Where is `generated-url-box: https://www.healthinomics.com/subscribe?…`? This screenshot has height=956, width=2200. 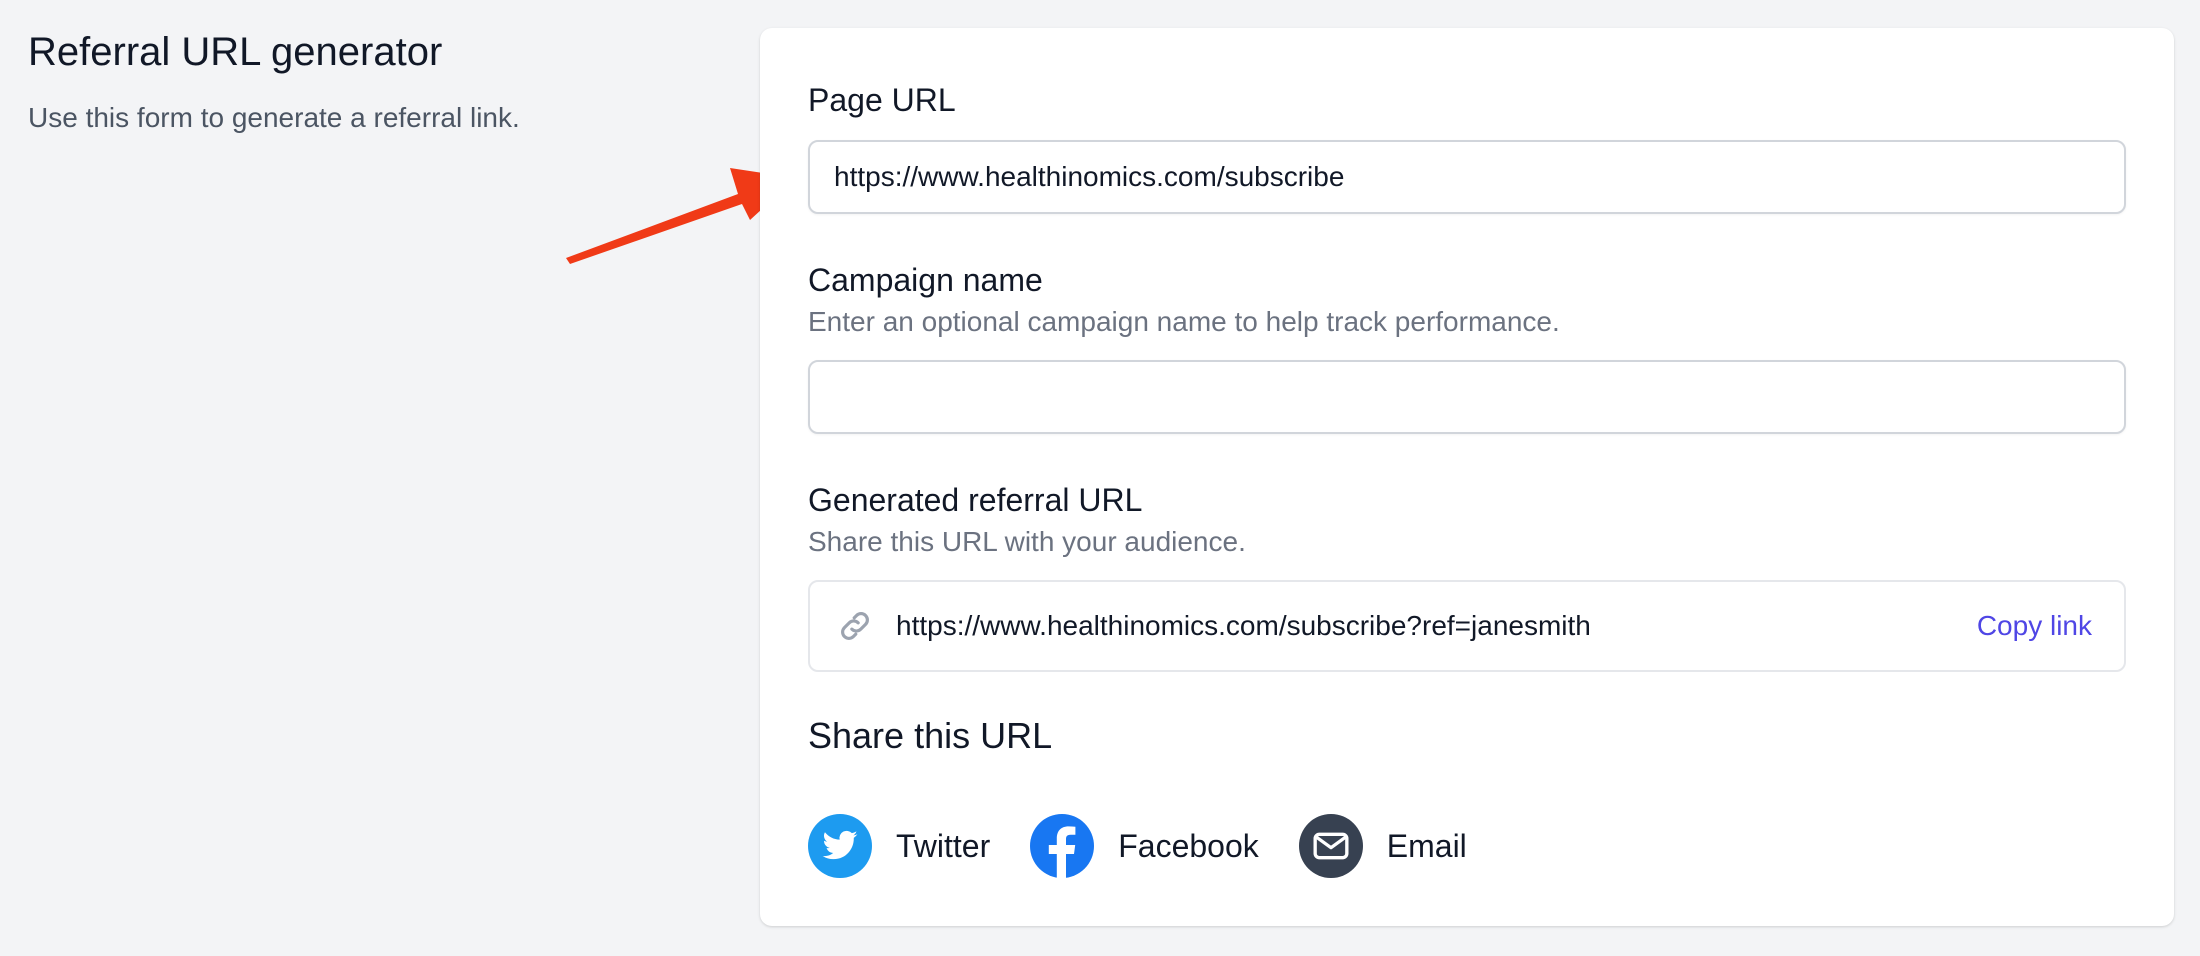
generated-url-box: https://www.healthinomics.com/subscribe?… is located at coordinates (1467, 626).